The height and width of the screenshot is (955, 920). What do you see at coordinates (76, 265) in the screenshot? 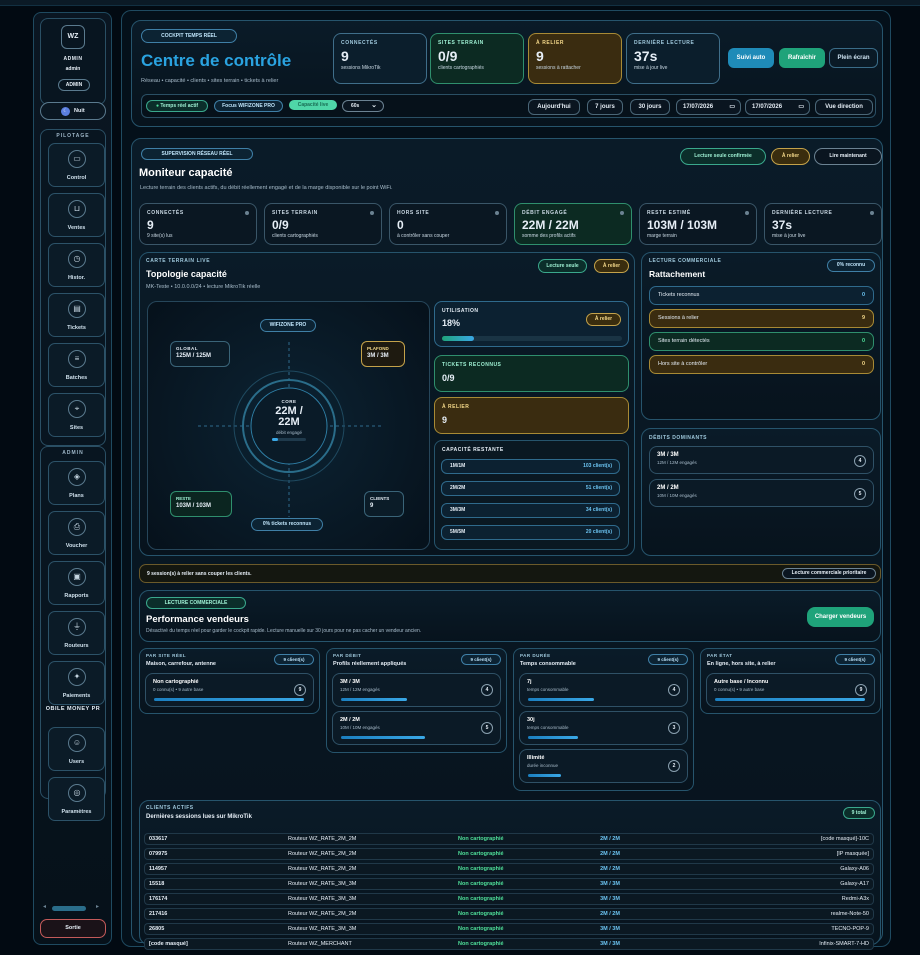
I see `sidebar-item-histor: ◷ Histor.` at bounding box center [76, 265].